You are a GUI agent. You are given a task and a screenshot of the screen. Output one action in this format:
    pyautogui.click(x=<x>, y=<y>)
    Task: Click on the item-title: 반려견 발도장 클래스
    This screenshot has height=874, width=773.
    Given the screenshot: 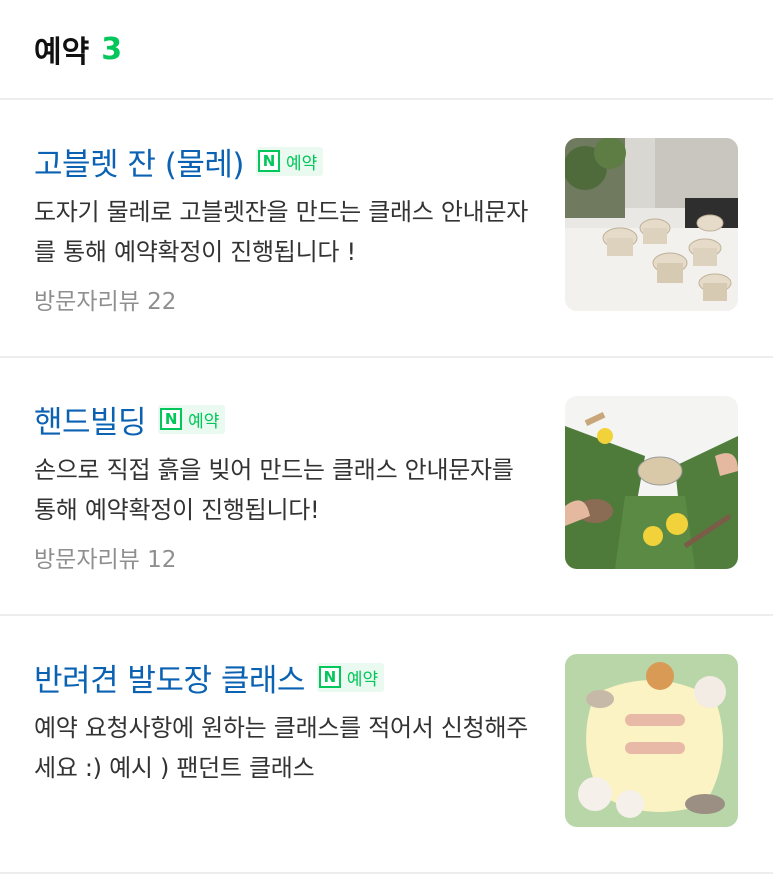 What is the action you would take?
    pyautogui.click(x=169, y=677)
    